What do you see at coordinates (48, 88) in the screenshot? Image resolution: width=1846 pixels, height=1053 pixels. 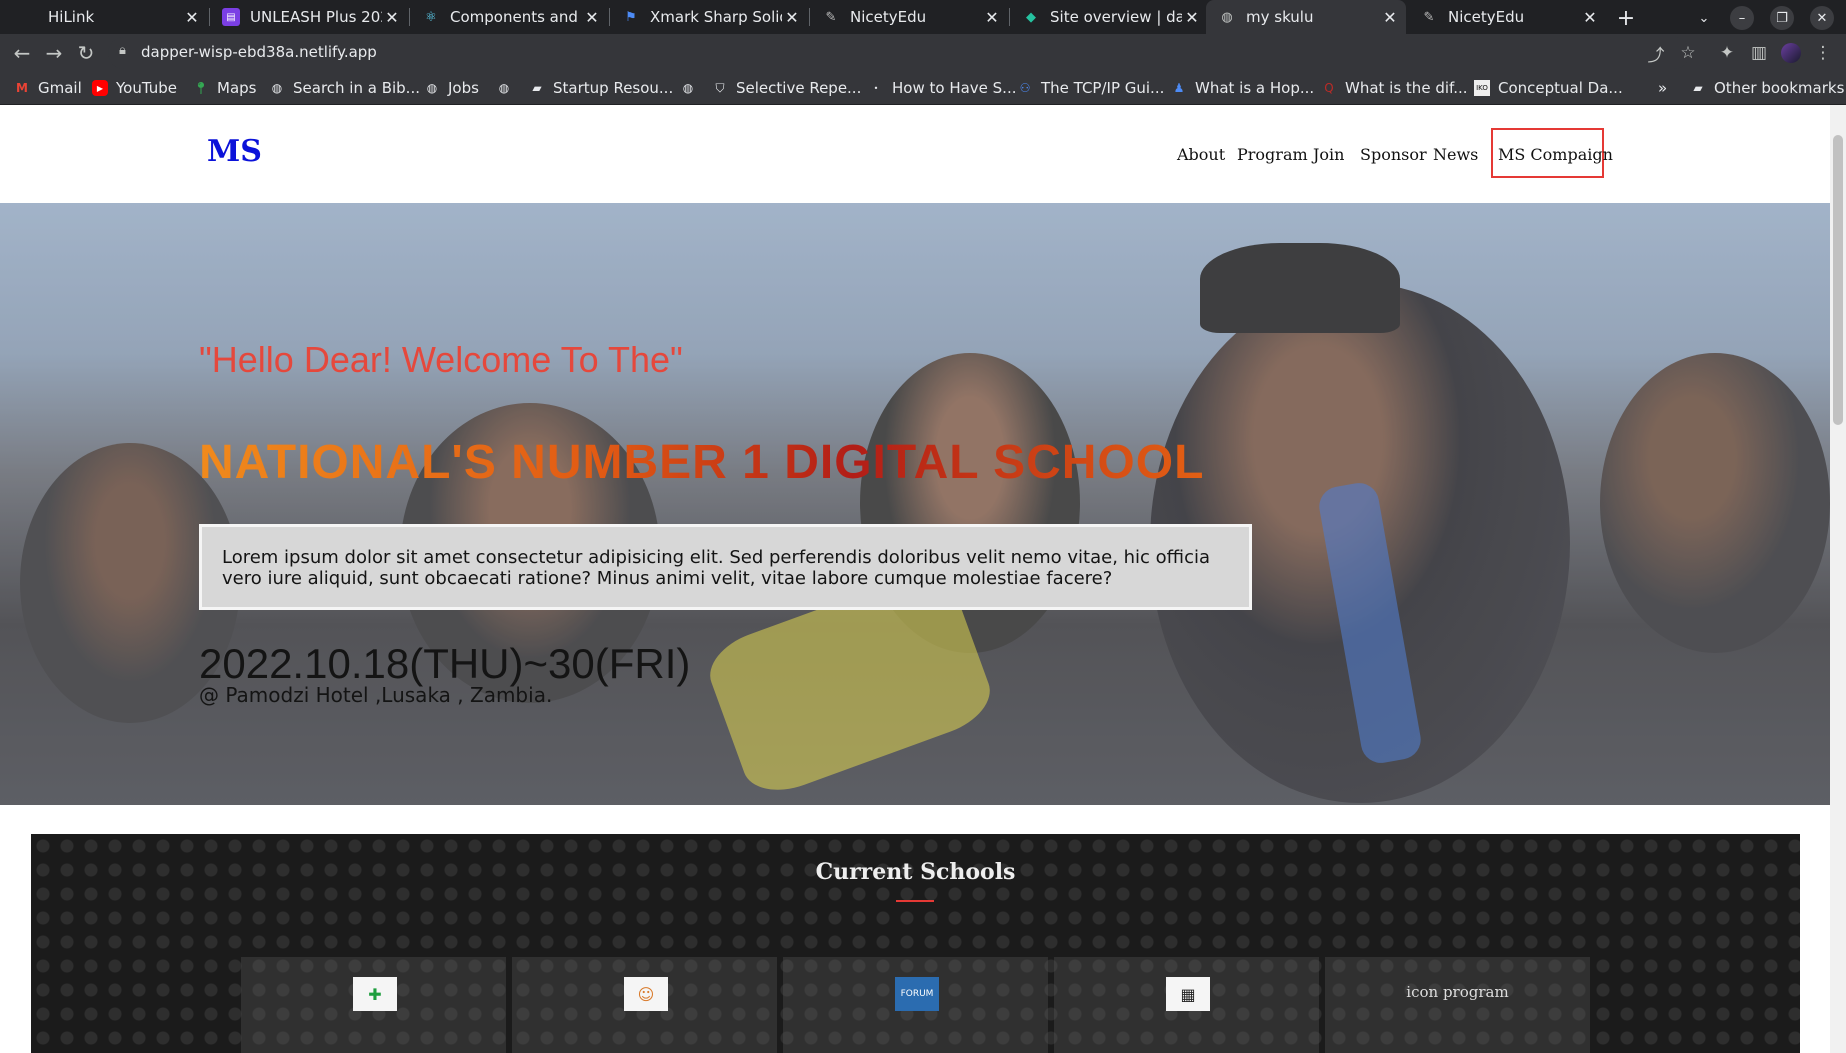 I see `bookmark-item: M Gmail` at bounding box center [48, 88].